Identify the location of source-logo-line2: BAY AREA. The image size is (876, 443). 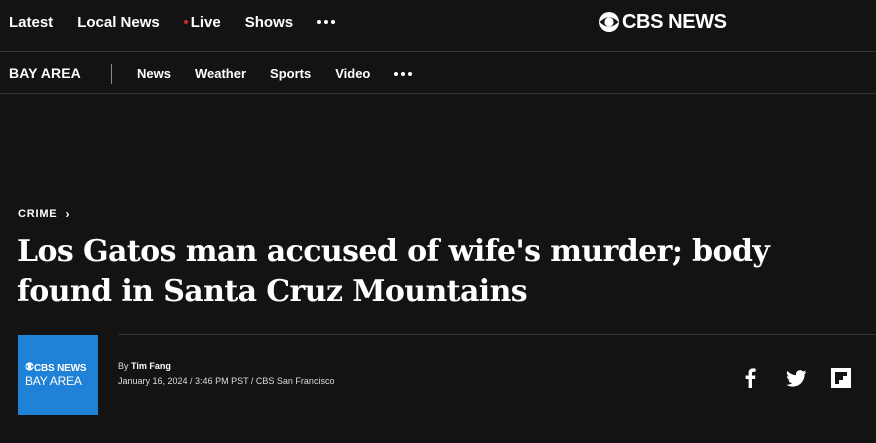
(53, 381).